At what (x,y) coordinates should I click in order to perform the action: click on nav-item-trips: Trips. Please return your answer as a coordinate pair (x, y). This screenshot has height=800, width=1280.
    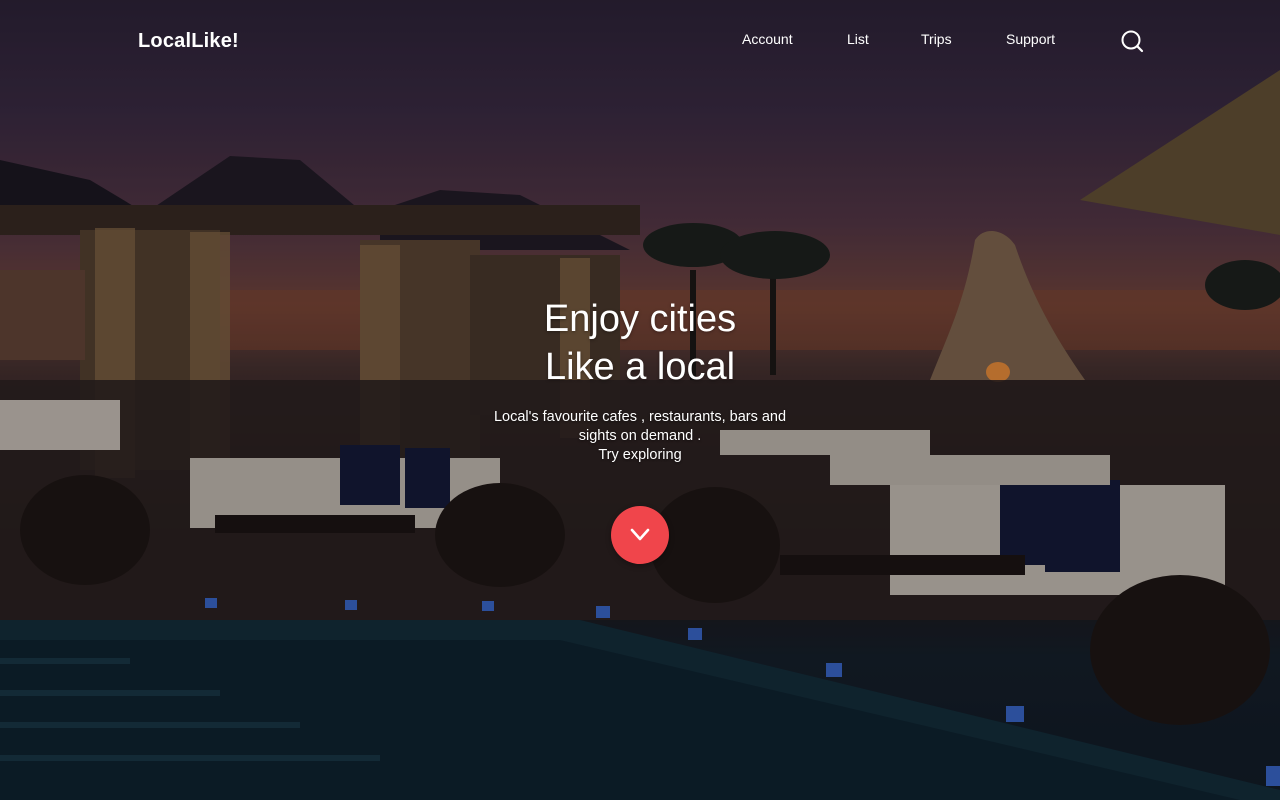
    Looking at the image, I should click on (936, 39).